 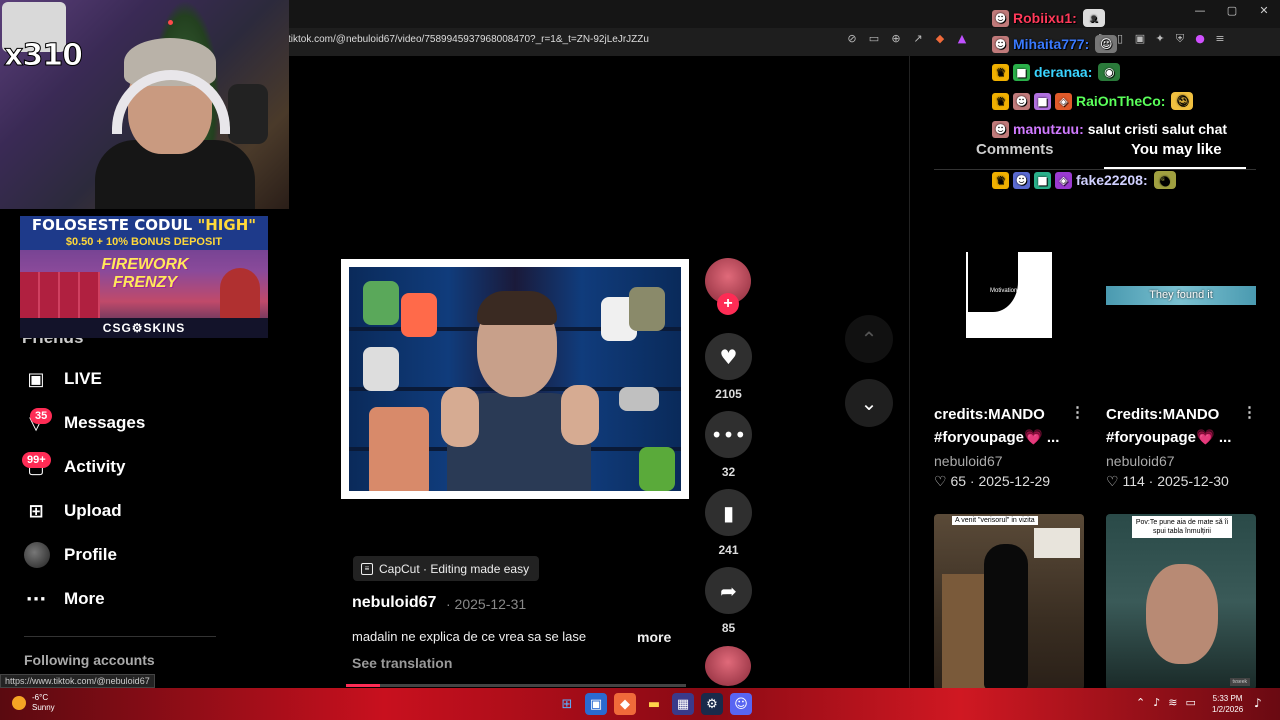 What do you see at coordinates (1160, 39) in the screenshot?
I see `puzzle-icon: ✦` at bounding box center [1160, 39].